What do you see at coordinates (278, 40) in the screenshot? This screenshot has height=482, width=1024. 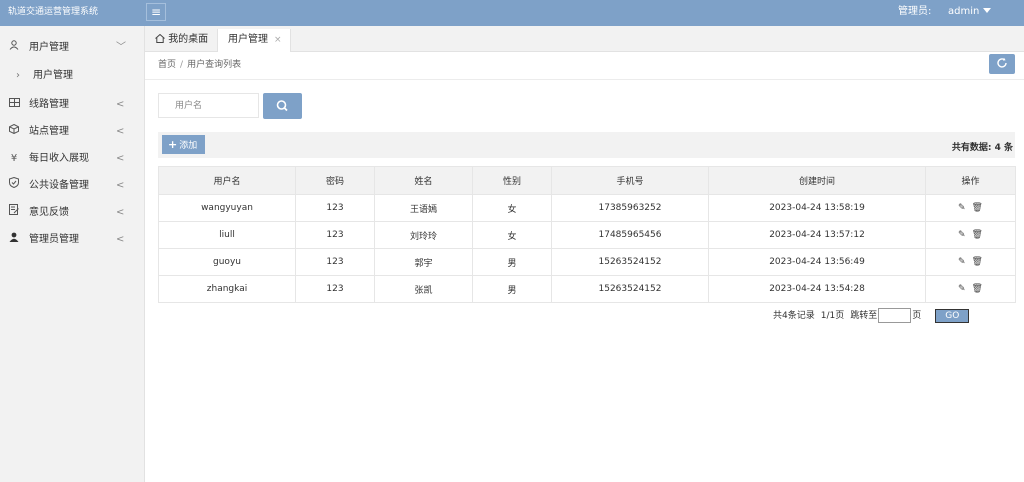 I see `close-icon: ×` at bounding box center [278, 40].